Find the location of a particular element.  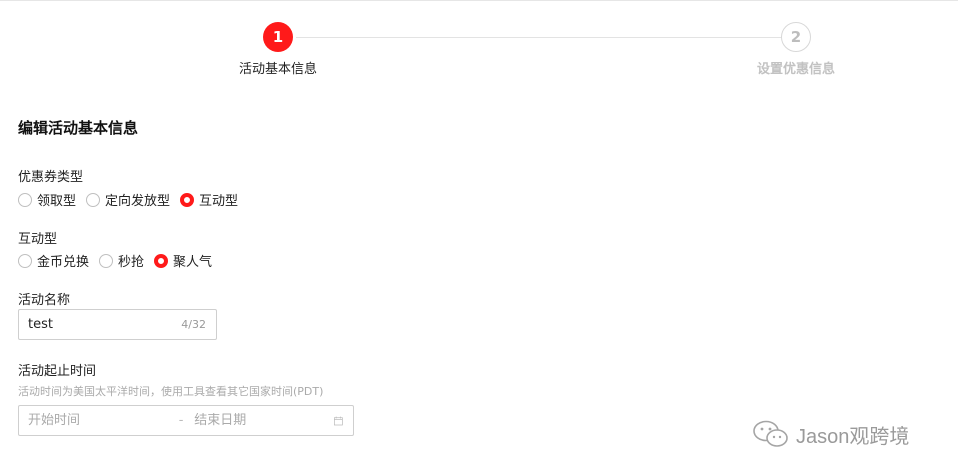

wechat-icon is located at coordinates (770, 433).